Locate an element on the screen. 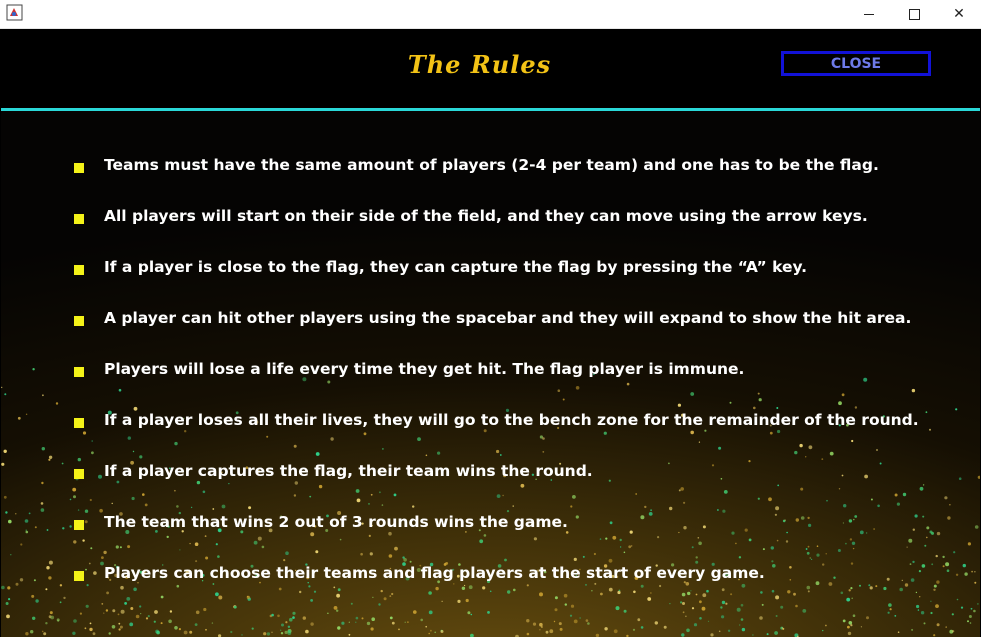 The image size is (981, 637). window-close-button: ✕ is located at coordinates (958, 14).